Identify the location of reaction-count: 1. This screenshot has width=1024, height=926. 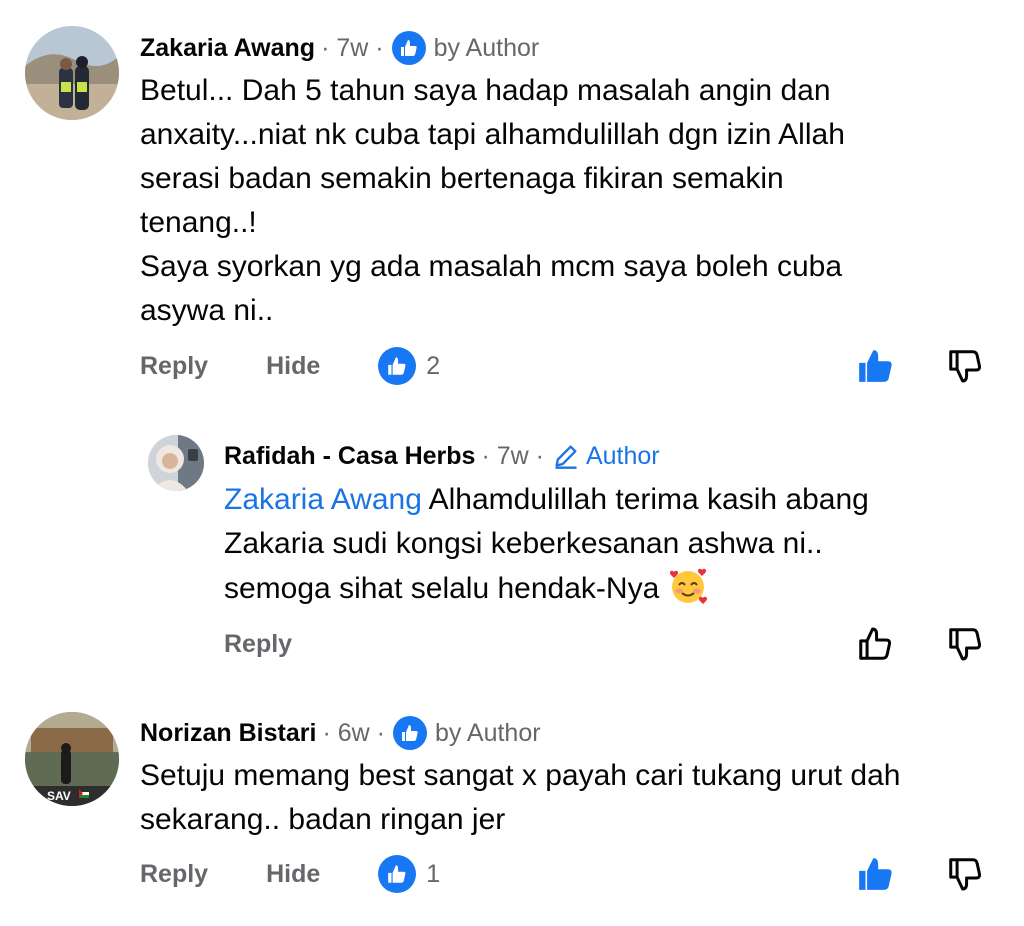
(409, 874).